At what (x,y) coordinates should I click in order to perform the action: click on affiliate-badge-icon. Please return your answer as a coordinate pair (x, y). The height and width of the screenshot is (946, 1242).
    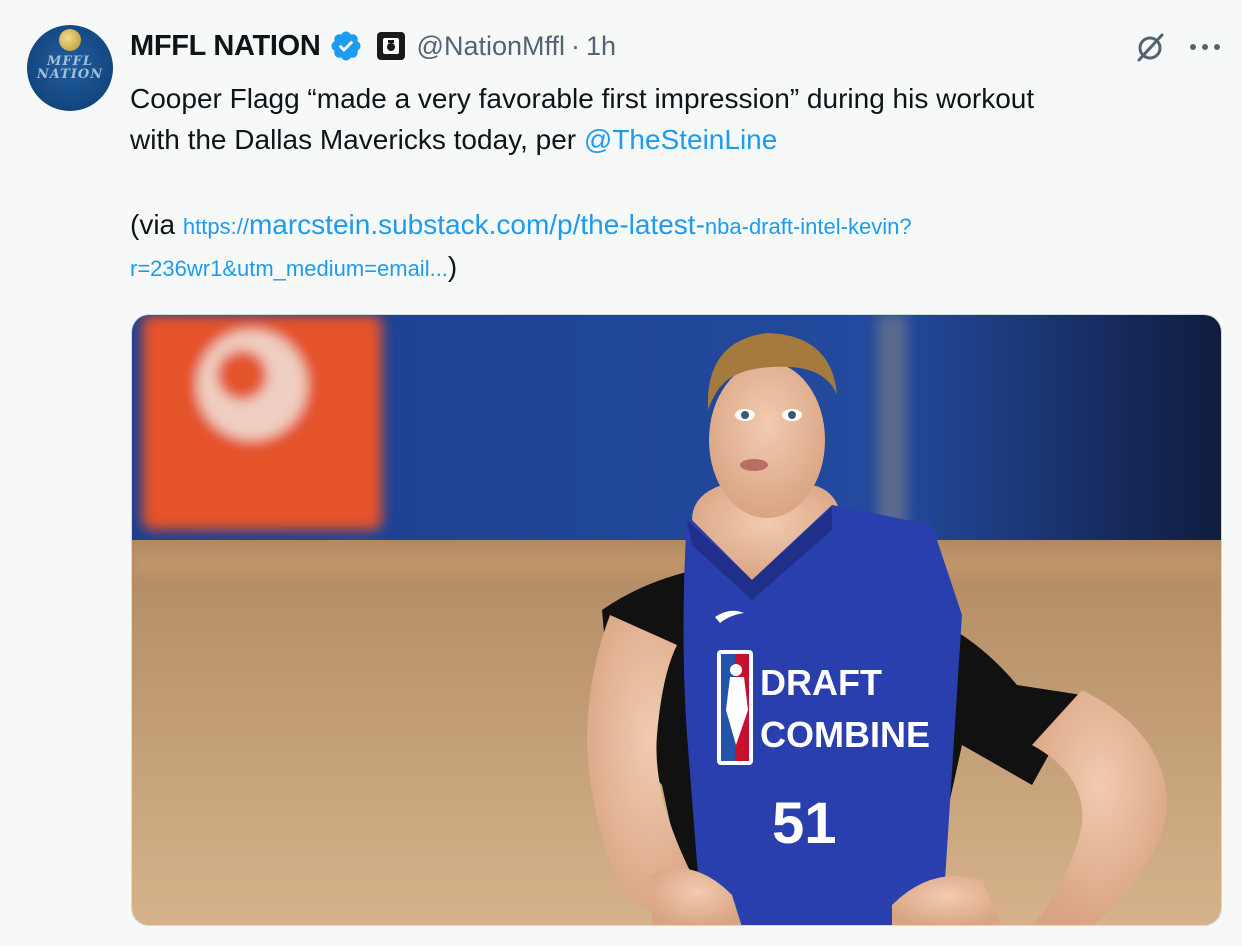
    Looking at the image, I should click on (390, 46).